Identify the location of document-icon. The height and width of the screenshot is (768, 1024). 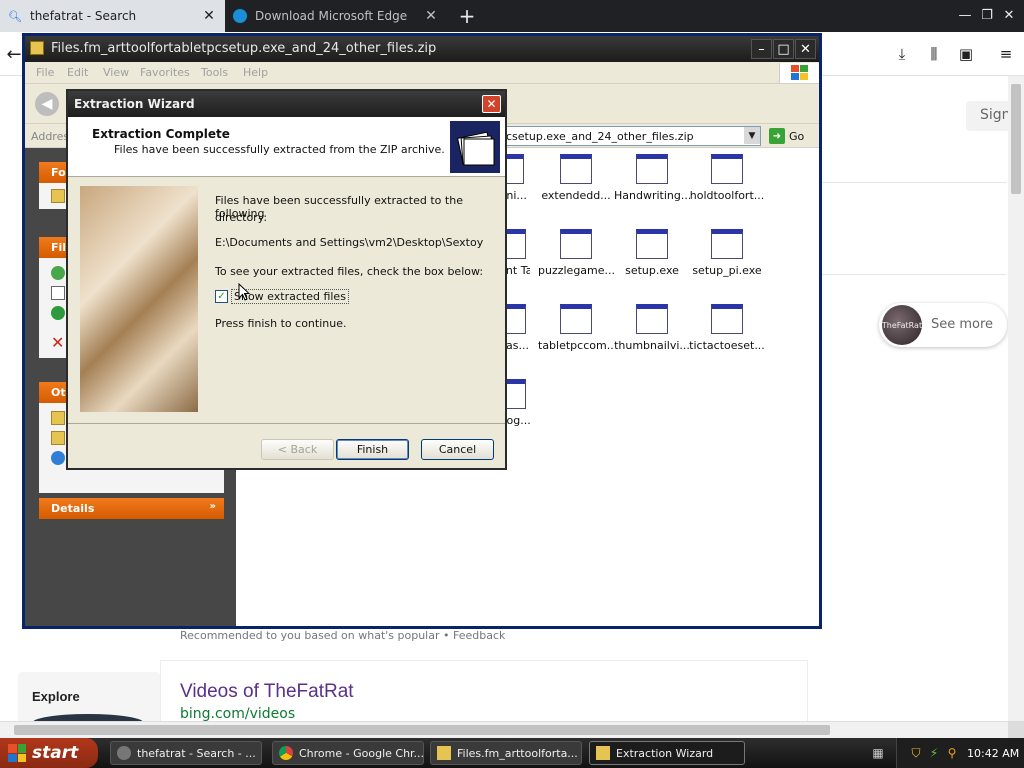
(58, 293).